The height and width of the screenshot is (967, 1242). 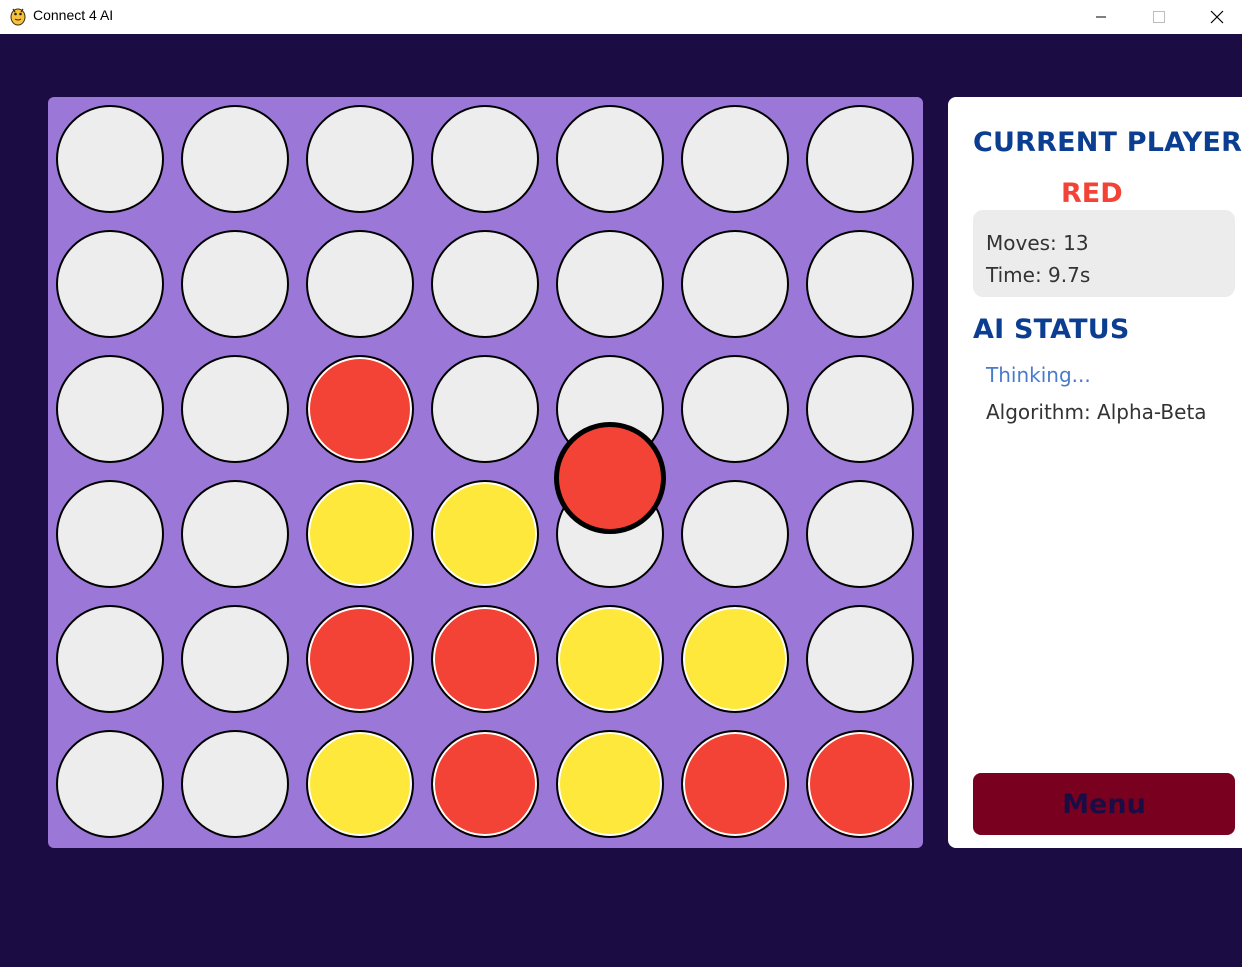 What do you see at coordinates (73, 15) in the screenshot?
I see `window-title: Connect 4 AI` at bounding box center [73, 15].